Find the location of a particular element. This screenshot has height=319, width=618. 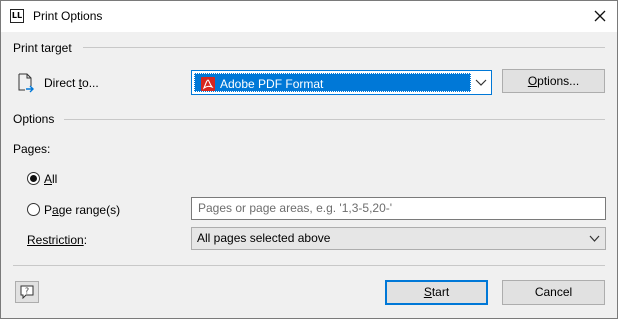

help-button: ? is located at coordinates (27, 292).